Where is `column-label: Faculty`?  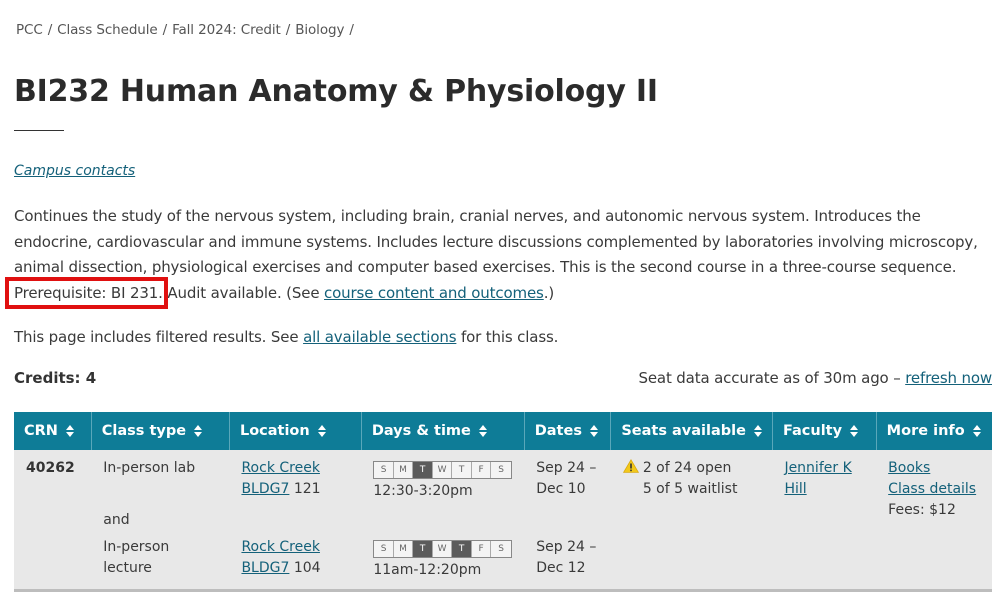
column-label: Faculty is located at coordinates (812, 431).